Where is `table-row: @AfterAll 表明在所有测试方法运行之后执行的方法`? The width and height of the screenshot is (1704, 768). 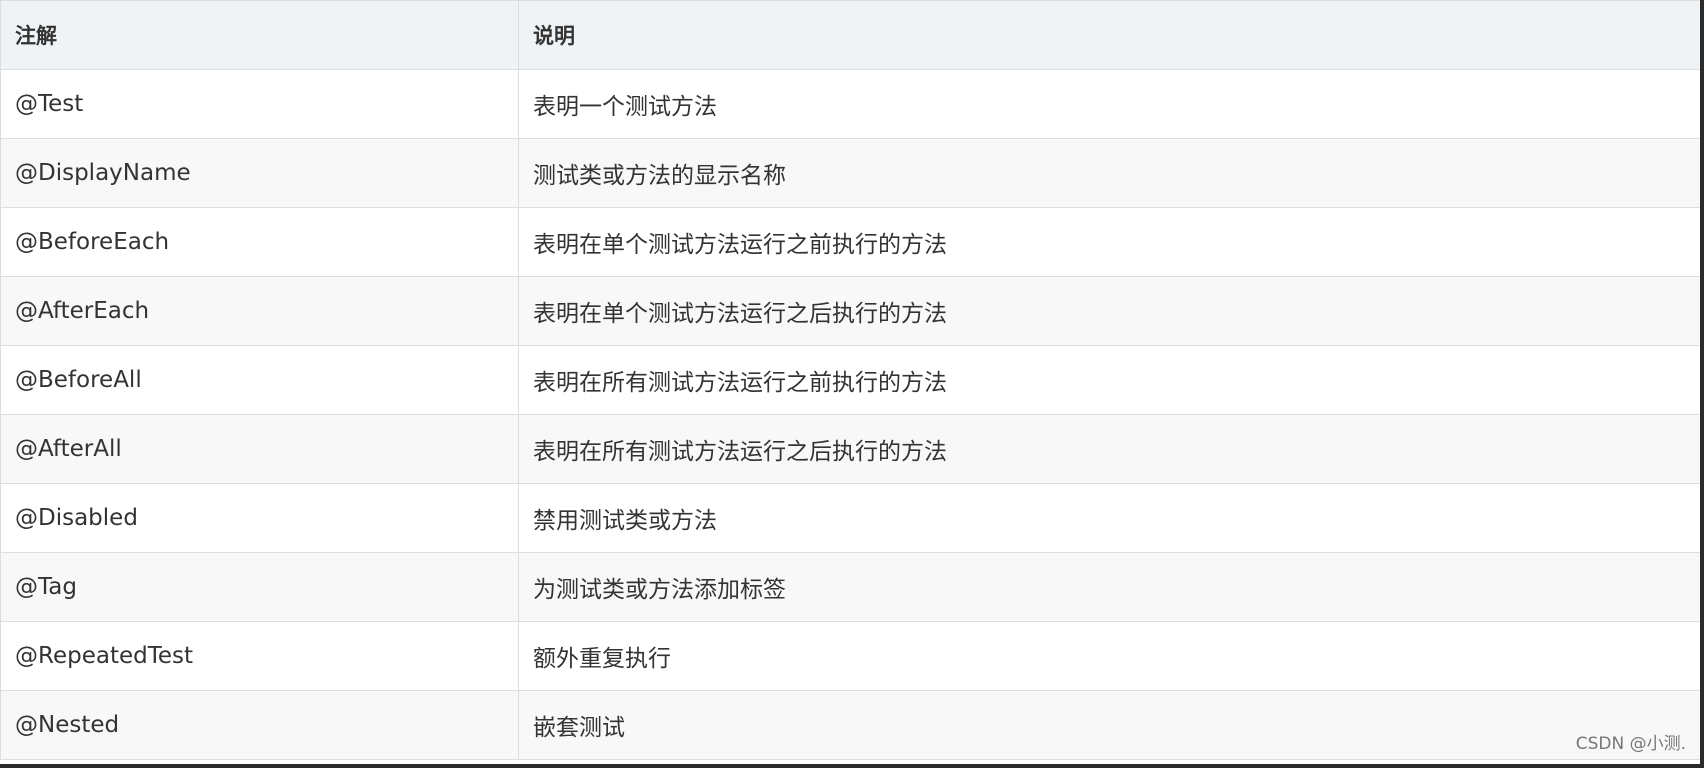 table-row: @AfterAll 表明在所有测试方法运行之后执行的方法 is located at coordinates (850, 449).